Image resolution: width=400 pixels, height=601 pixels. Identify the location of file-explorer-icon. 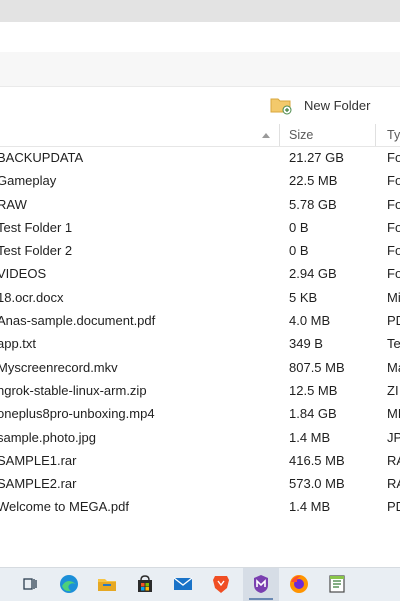
(107, 584).